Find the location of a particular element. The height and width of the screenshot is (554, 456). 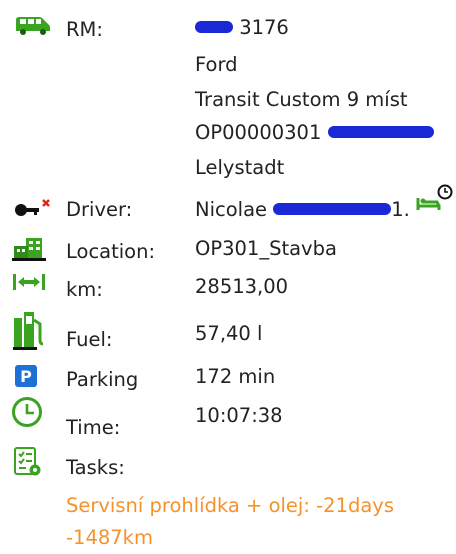

vehicle-code-text: OP00000301 is located at coordinates (258, 132).